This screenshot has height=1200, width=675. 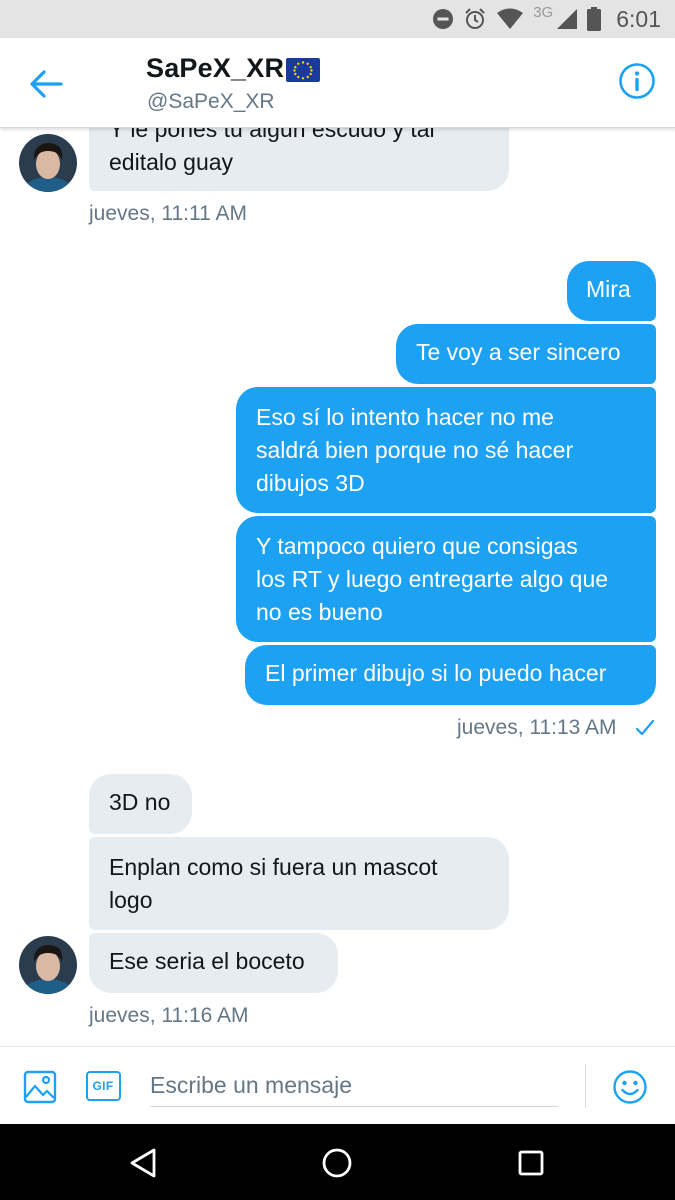 I want to click on system-navigation-bar, so click(x=337, y=1162).